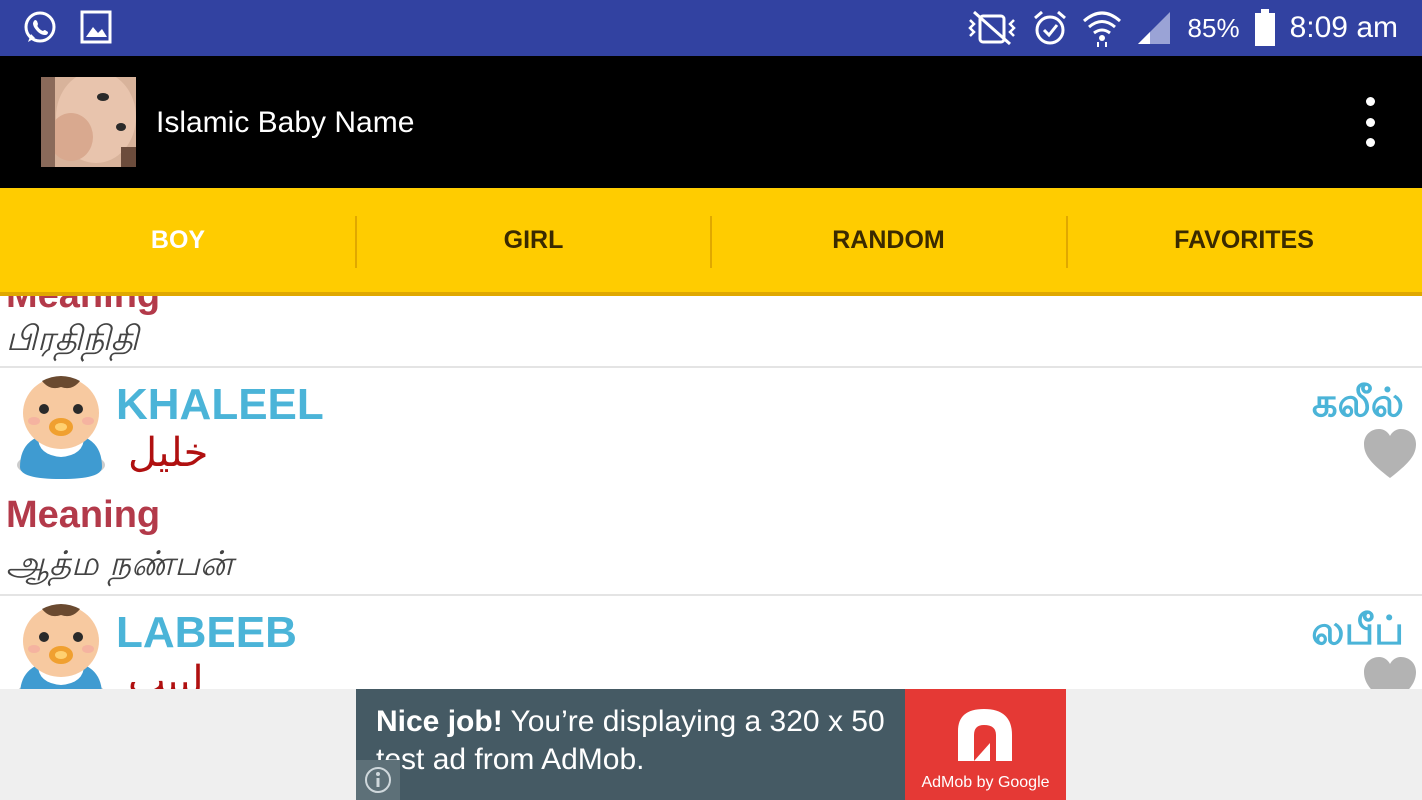 The height and width of the screenshot is (800, 1422). Describe the element at coordinates (220, 404) in the screenshot. I see `name-english: KHALEEL` at that location.